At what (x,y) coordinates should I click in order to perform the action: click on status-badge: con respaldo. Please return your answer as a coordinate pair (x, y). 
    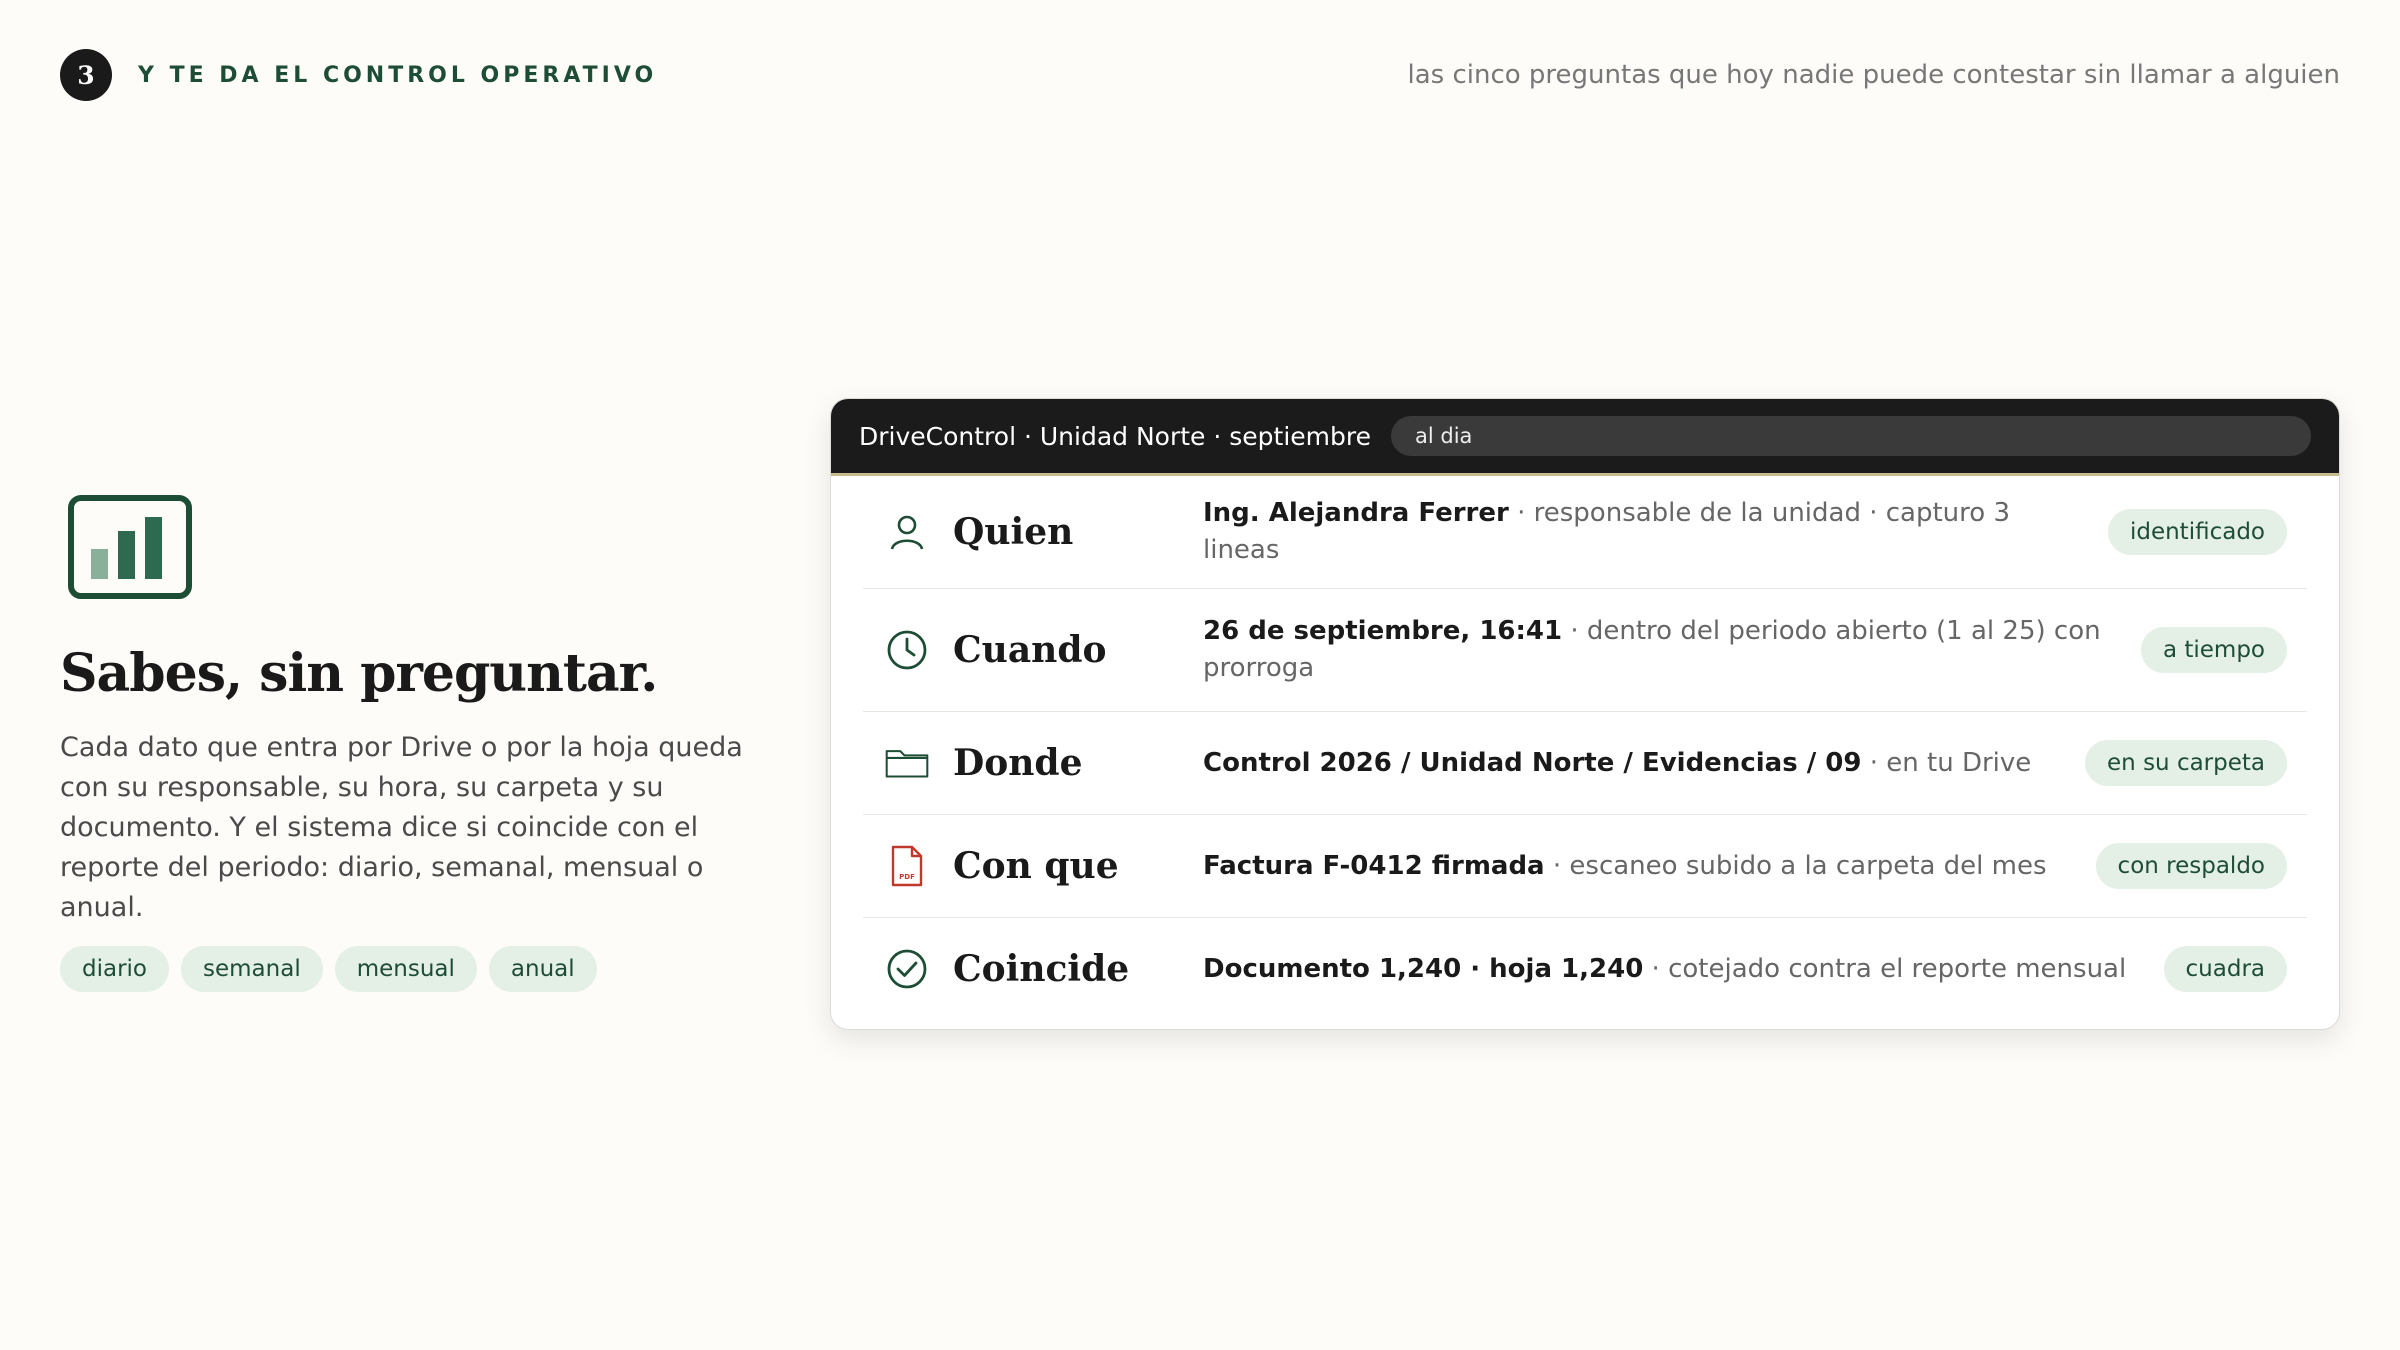
    Looking at the image, I should click on (2191, 866).